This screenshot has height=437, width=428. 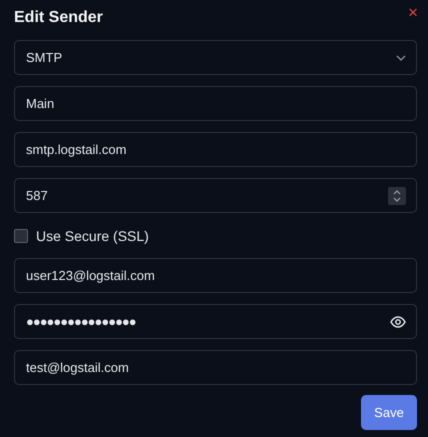 What do you see at coordinates (58, 18) in the screenshot?
I see `dialog-title: Edit Sender` at bounding box center [58, 18].